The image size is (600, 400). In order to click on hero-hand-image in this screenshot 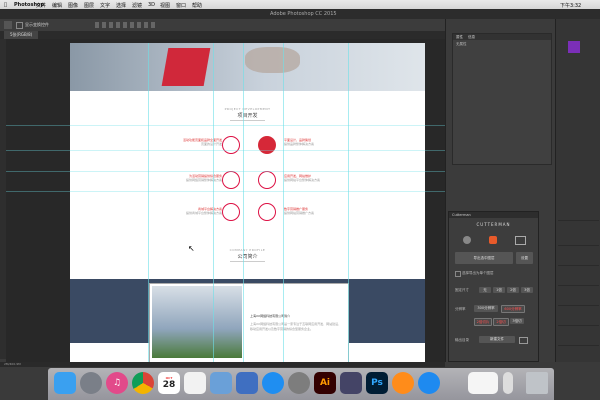, I will do `click(272, 60)`.